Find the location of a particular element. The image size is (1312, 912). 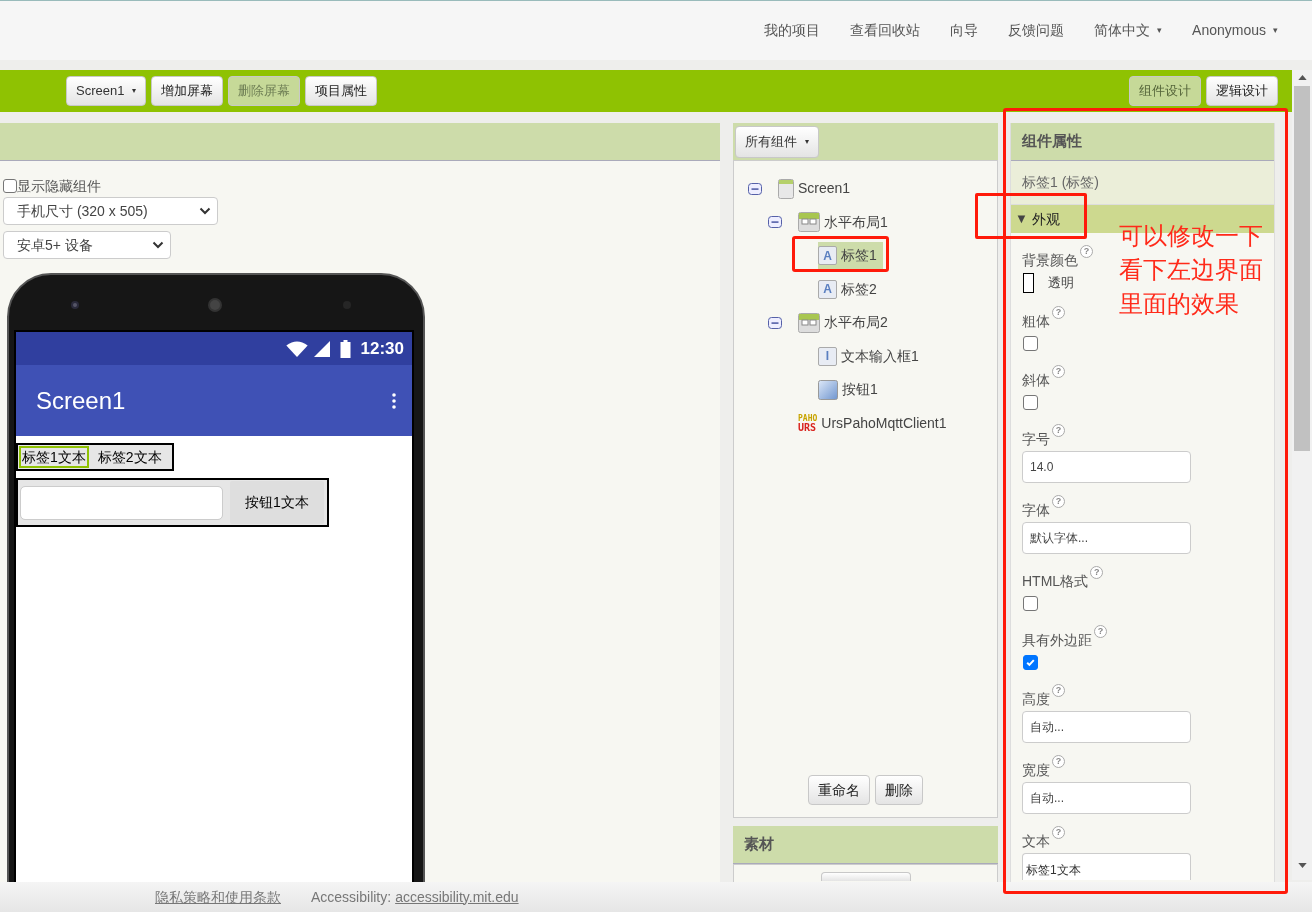

privacy-link: 隐私策略和使用条款 is located at coordinates (218, 897).